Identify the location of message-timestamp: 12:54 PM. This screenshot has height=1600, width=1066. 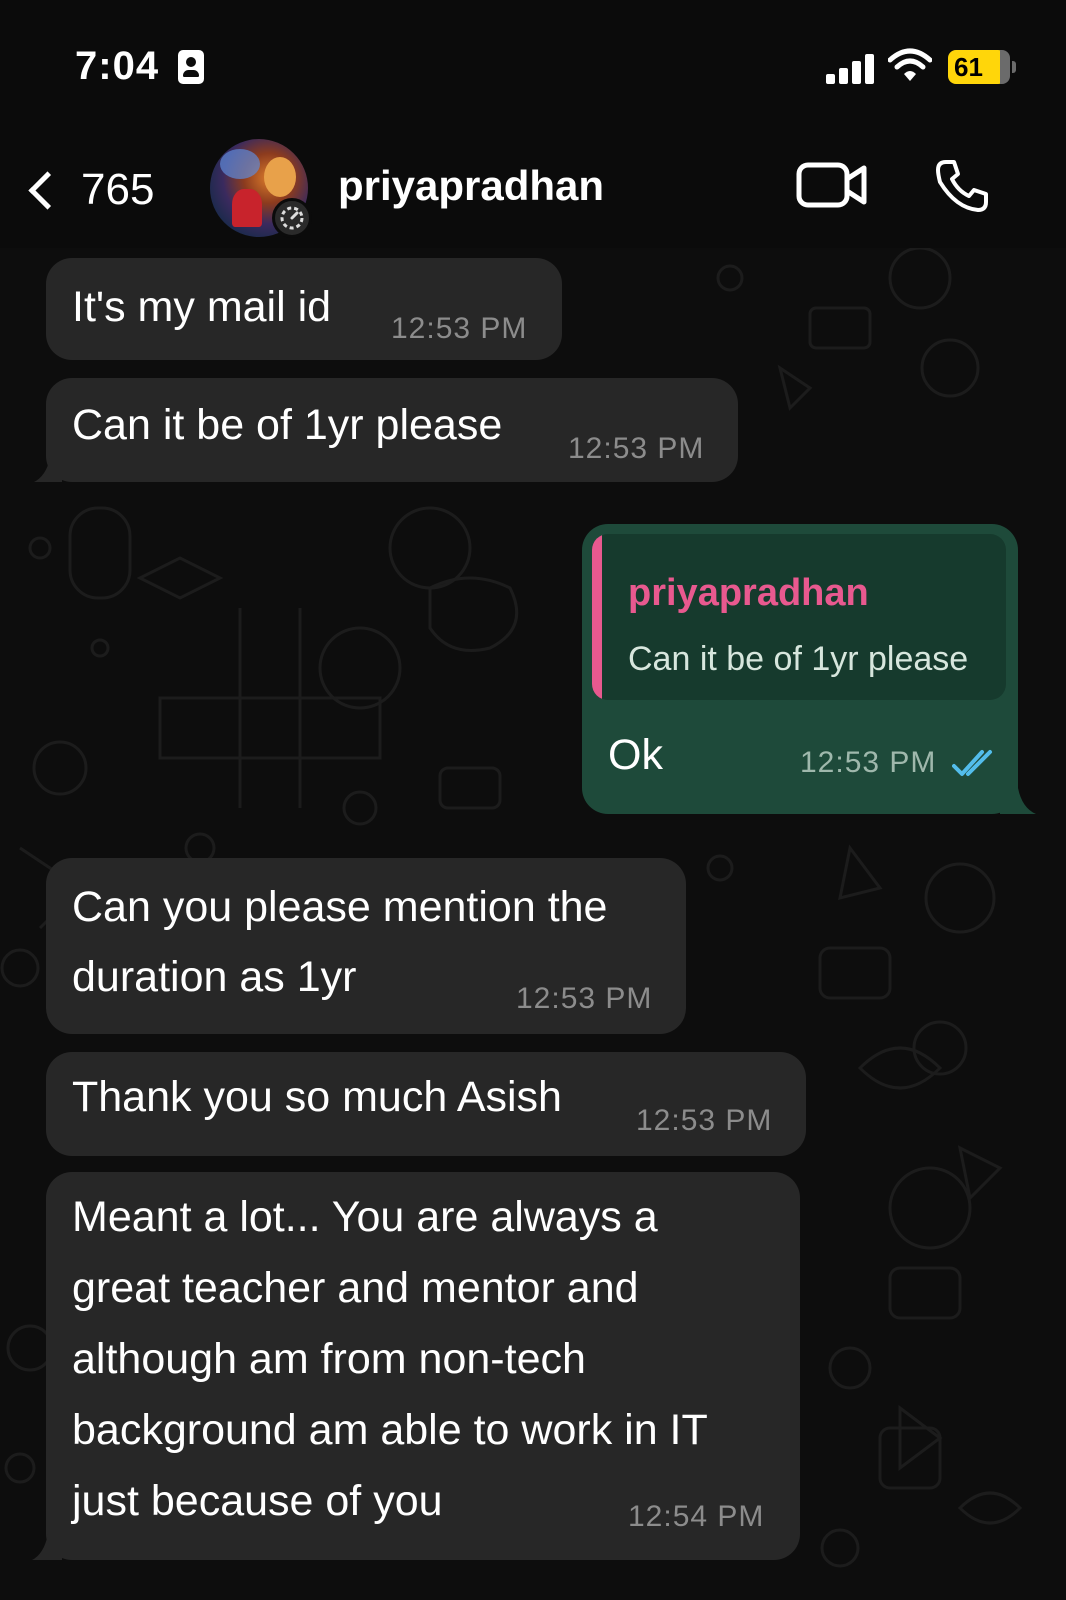
(696, 1516).